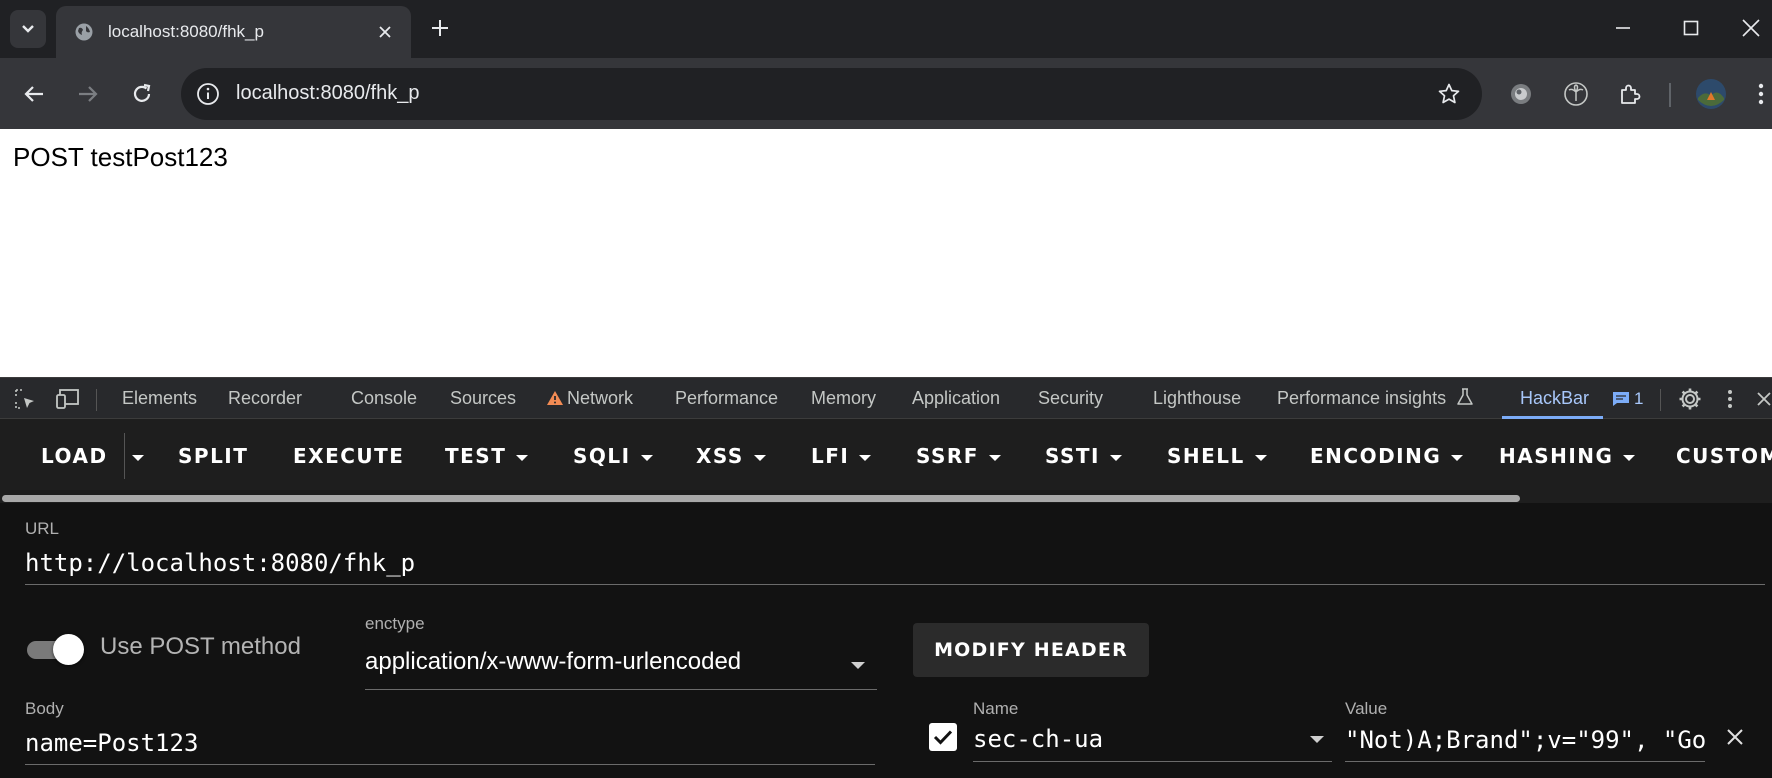  What do you see at coordinates (25, 399) in the screenshot?
I see `inspect-element-icon` at bounding box center [25, 399].